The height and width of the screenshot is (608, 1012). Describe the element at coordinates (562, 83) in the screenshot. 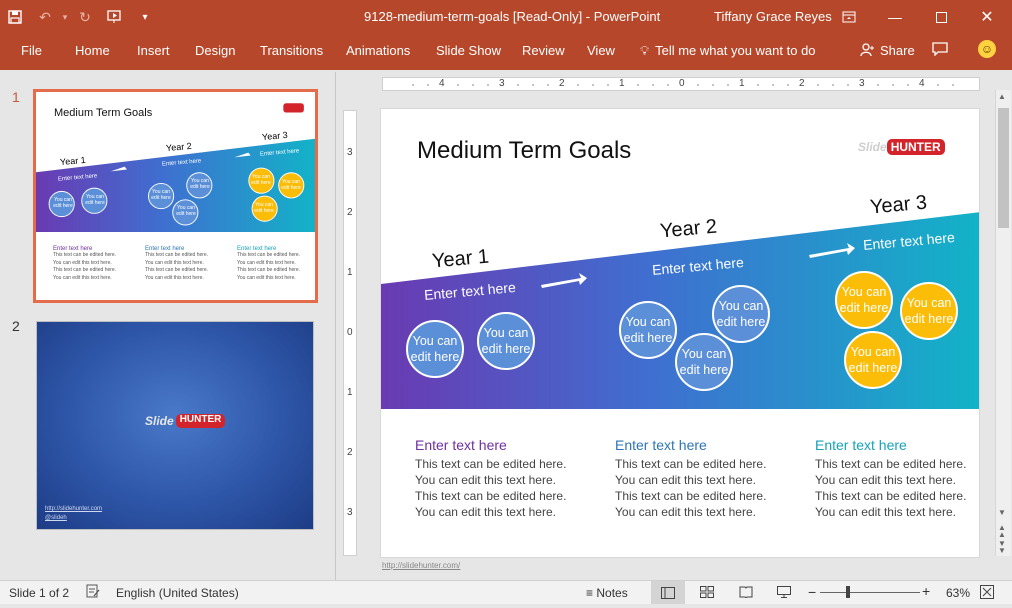

I see `hruler-num: 2` at that location.